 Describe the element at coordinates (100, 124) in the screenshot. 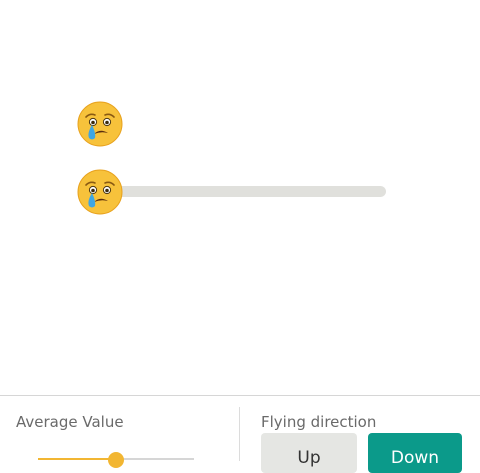

I see `crying-face-icon` at that location.